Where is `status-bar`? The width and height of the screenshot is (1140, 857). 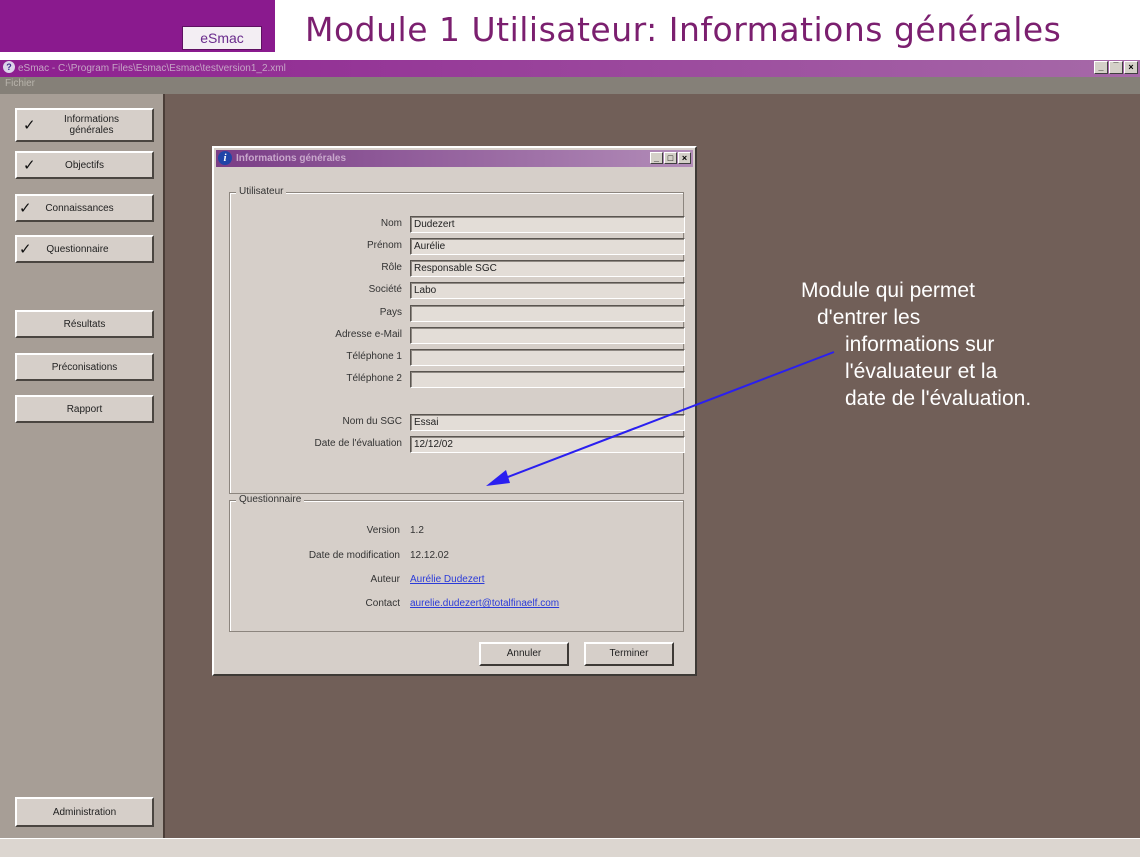 status-bar is located at coordinates (570, 847).